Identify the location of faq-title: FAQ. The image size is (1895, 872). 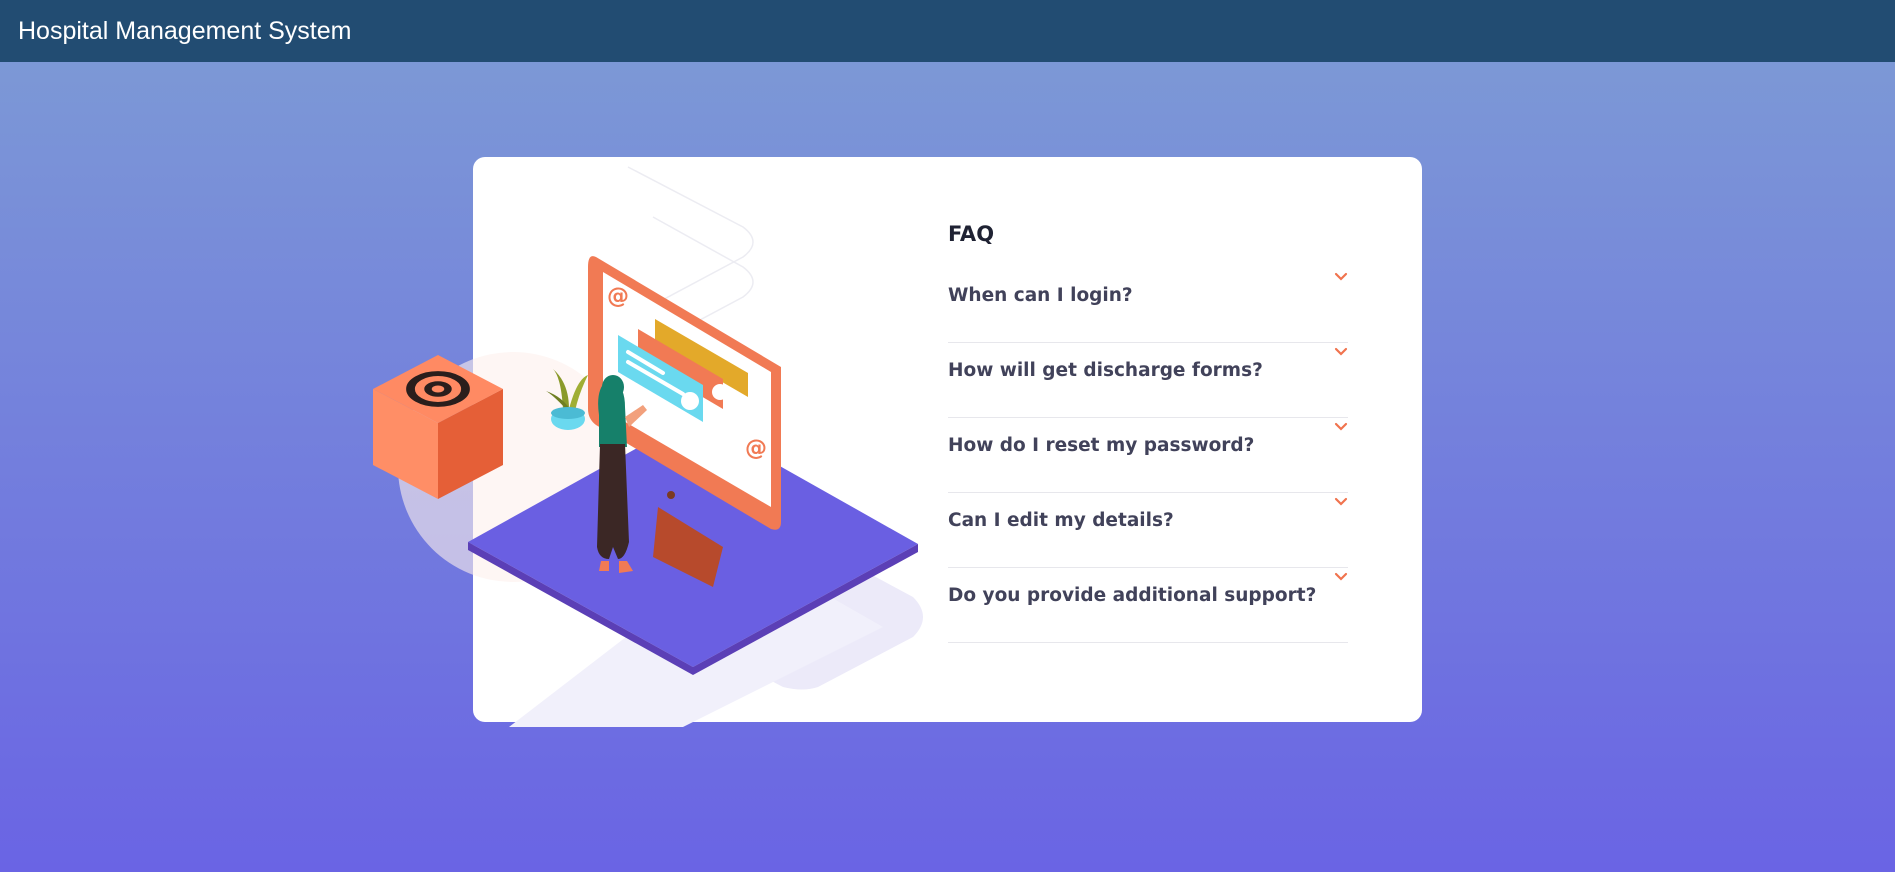
(971, 234).